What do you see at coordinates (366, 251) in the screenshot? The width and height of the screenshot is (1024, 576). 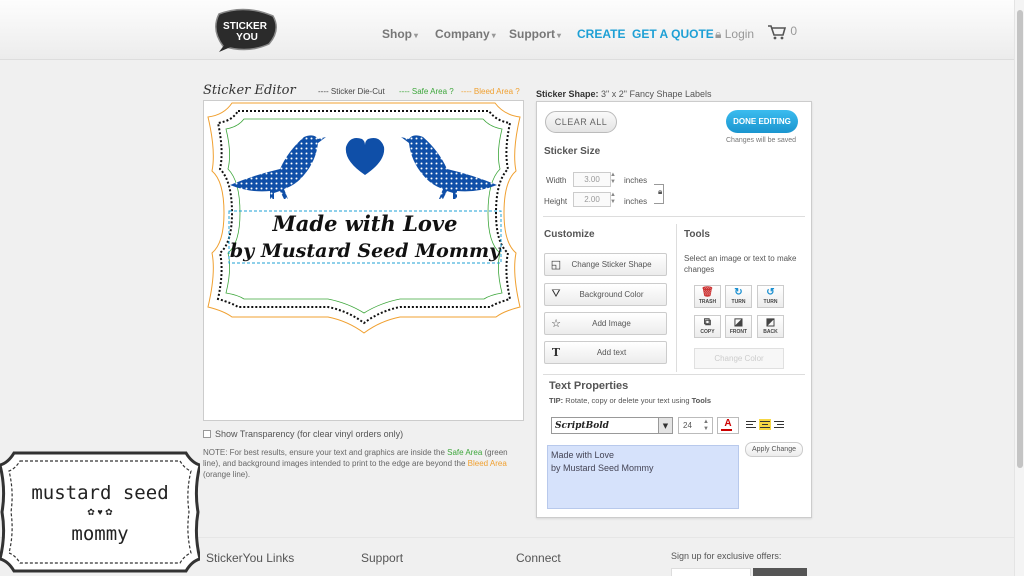 I see `sticker-text-line2: by Mustard Seed Mommy` at bounding box center [366, 251].